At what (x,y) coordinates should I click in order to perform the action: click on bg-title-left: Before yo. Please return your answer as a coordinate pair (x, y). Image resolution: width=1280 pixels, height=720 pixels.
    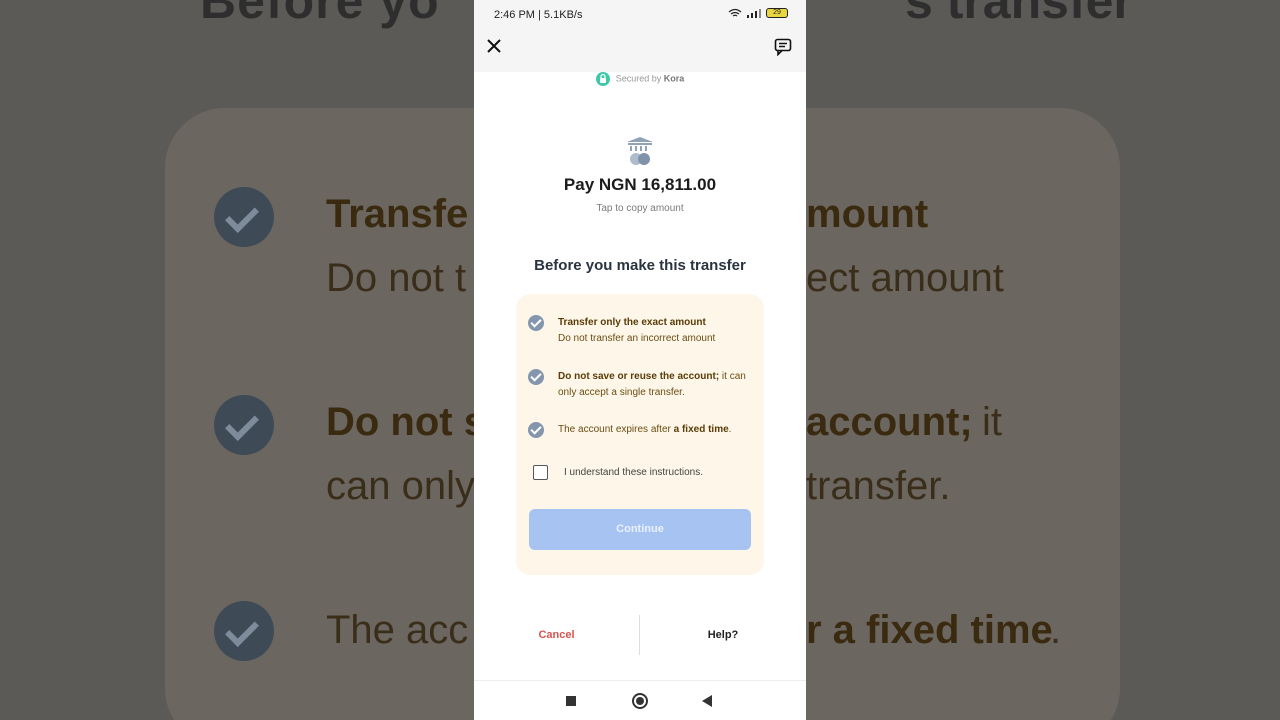
    Looking at the image, I should click on (320, 14).